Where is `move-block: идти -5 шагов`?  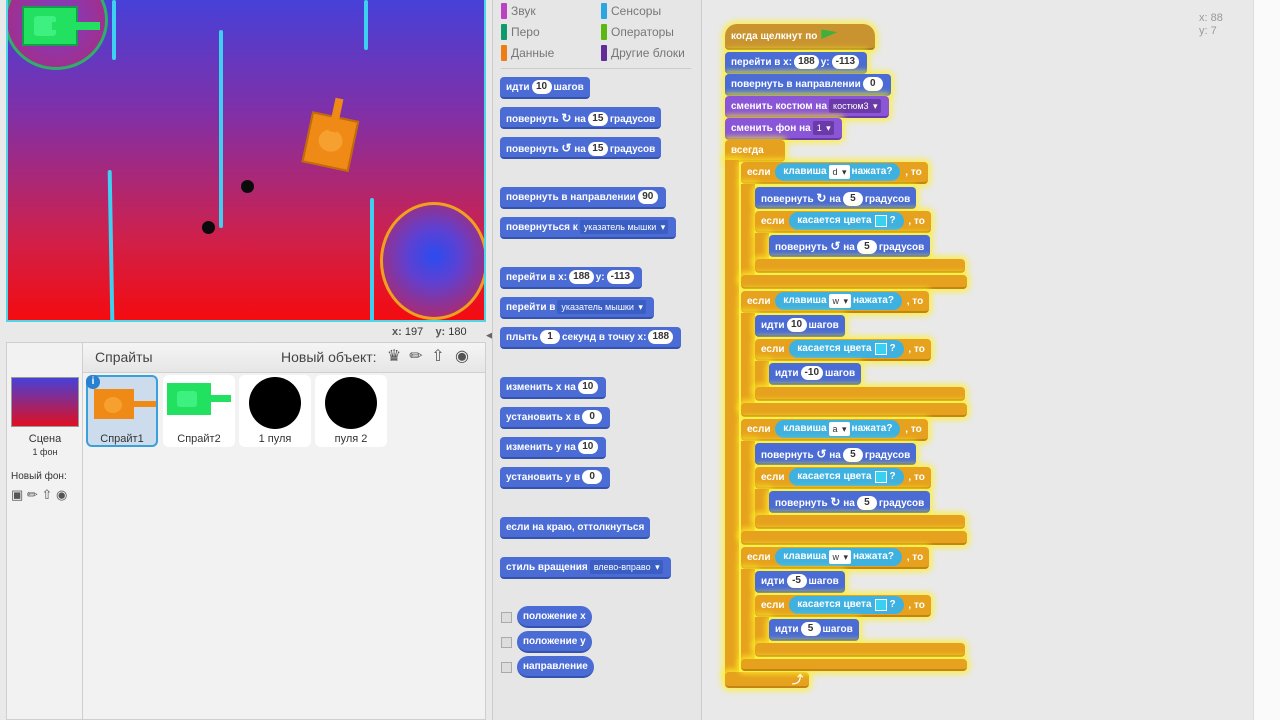 move-block: идти -5 шагов is located at coordinates (800, 582).